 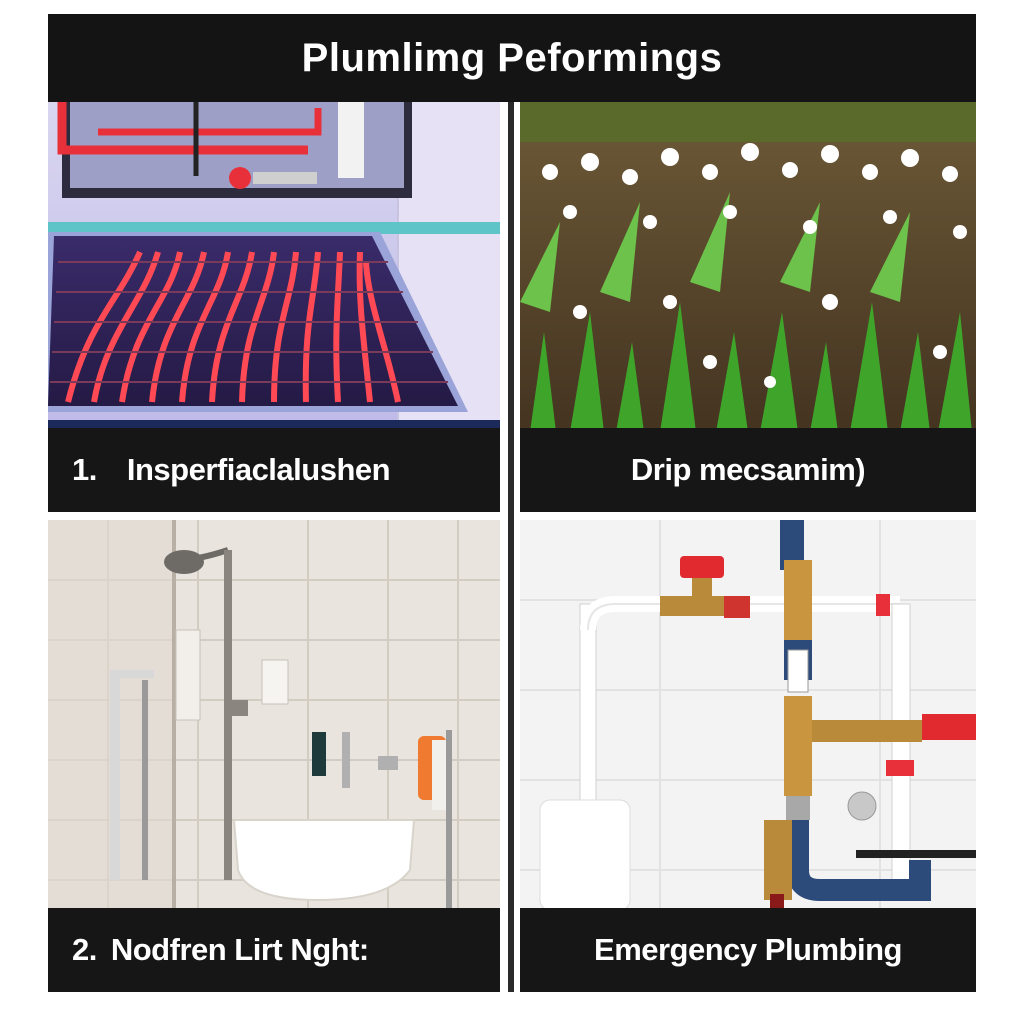 I want to click on caption-panel-2: Drip mecsamim), so click(x=748, y=470).